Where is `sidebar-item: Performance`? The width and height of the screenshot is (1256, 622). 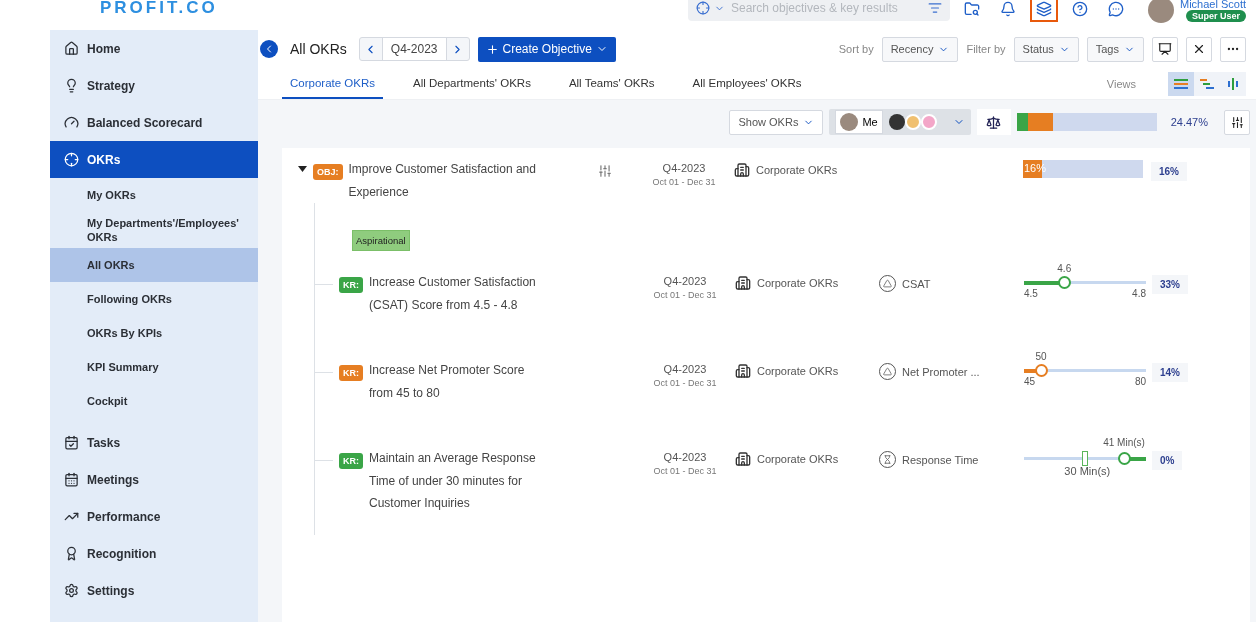
sidebar-item: Performance is located at coordinates (154, 516).